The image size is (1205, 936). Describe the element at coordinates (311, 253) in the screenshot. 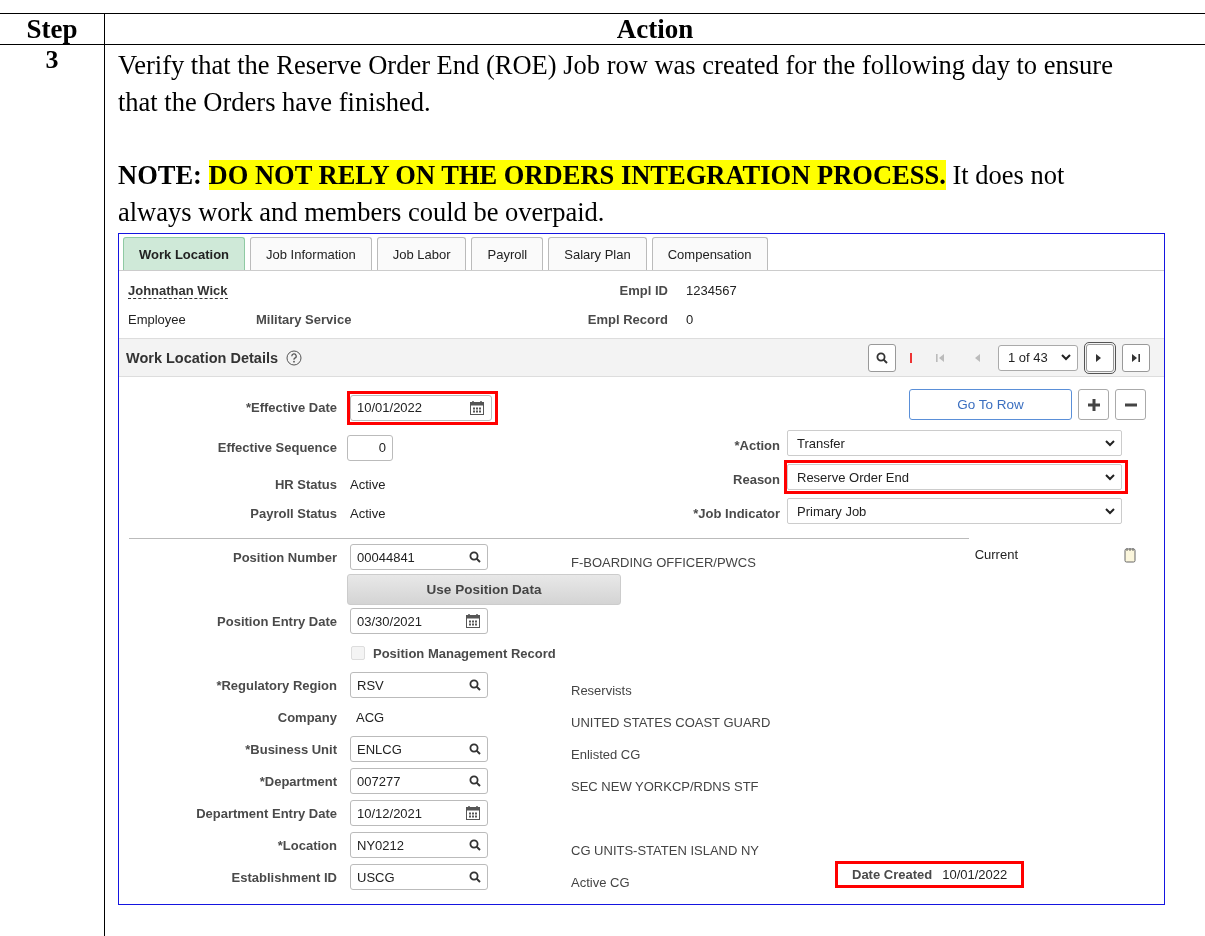

I see `tab: Job Information` at that location.